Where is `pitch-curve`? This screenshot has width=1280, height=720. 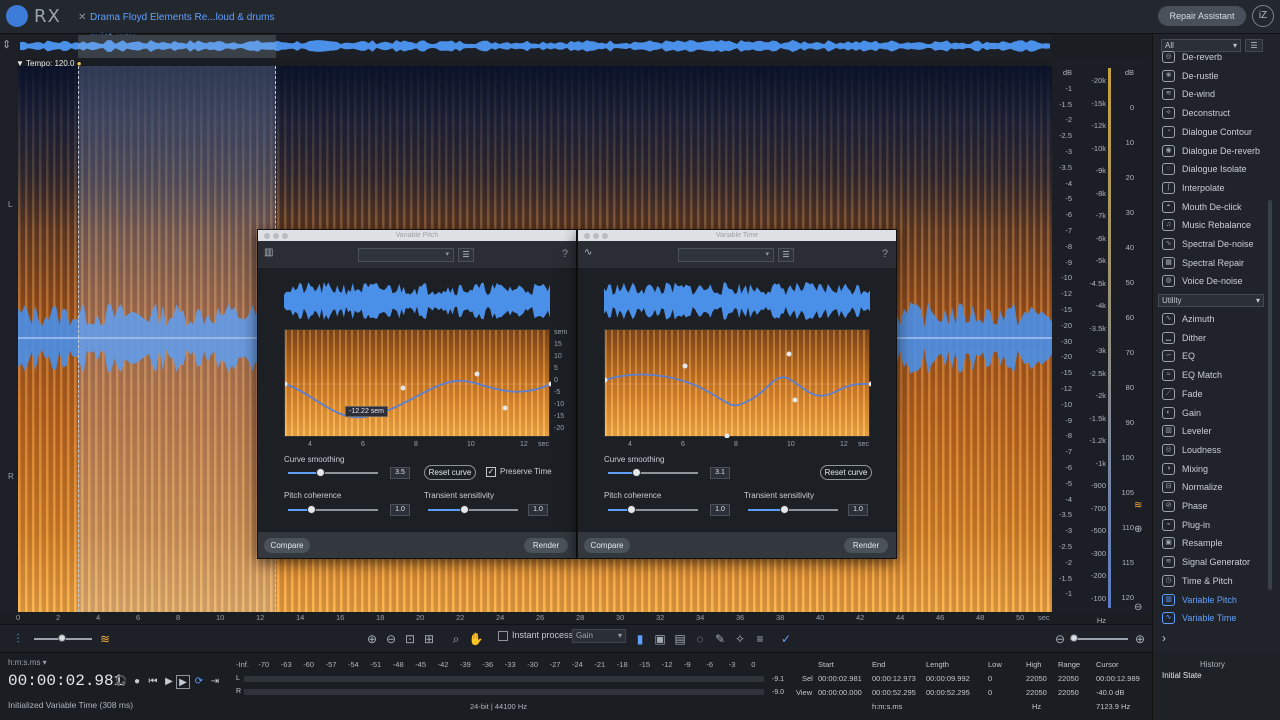 pitch-curve is located at coordinates (418, 384).